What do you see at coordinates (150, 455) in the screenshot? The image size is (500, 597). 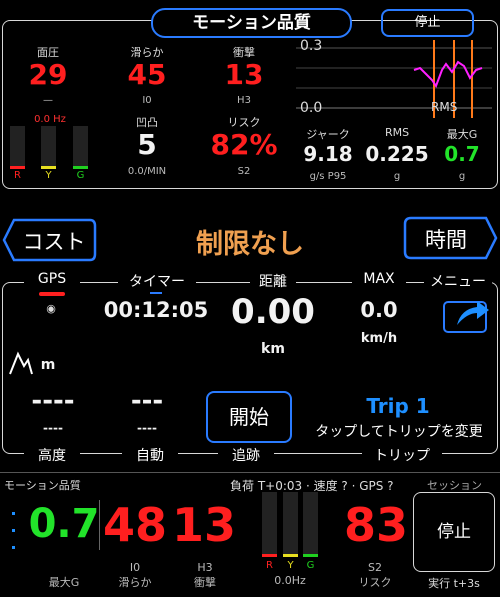 I see `auto-label: 自動` at bounding box center [150, 455].